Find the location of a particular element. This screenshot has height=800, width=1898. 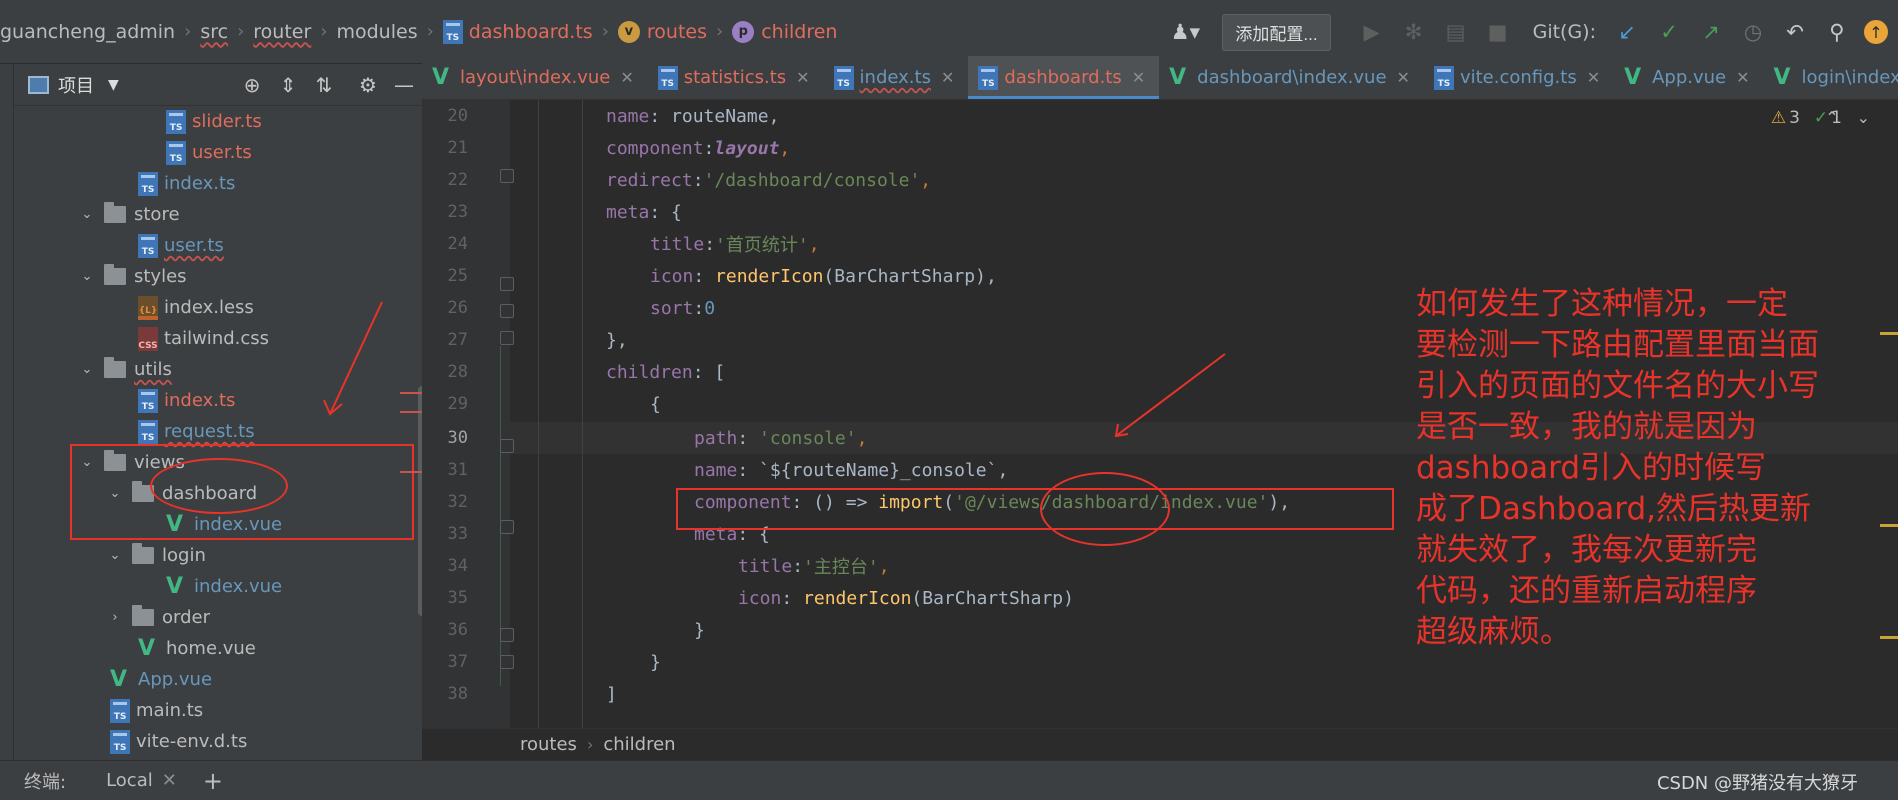

terminal-tab-label: Local is located at coordinates (129, 780).